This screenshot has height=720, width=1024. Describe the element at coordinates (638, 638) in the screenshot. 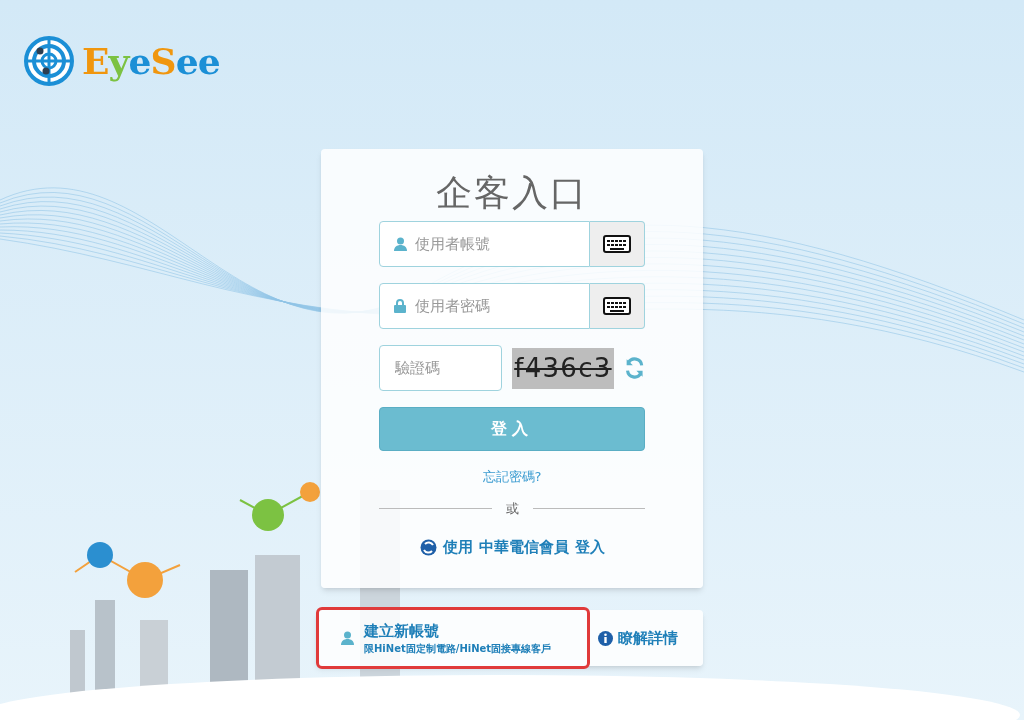

I see `details-link: 瞭解詳情` at that location.